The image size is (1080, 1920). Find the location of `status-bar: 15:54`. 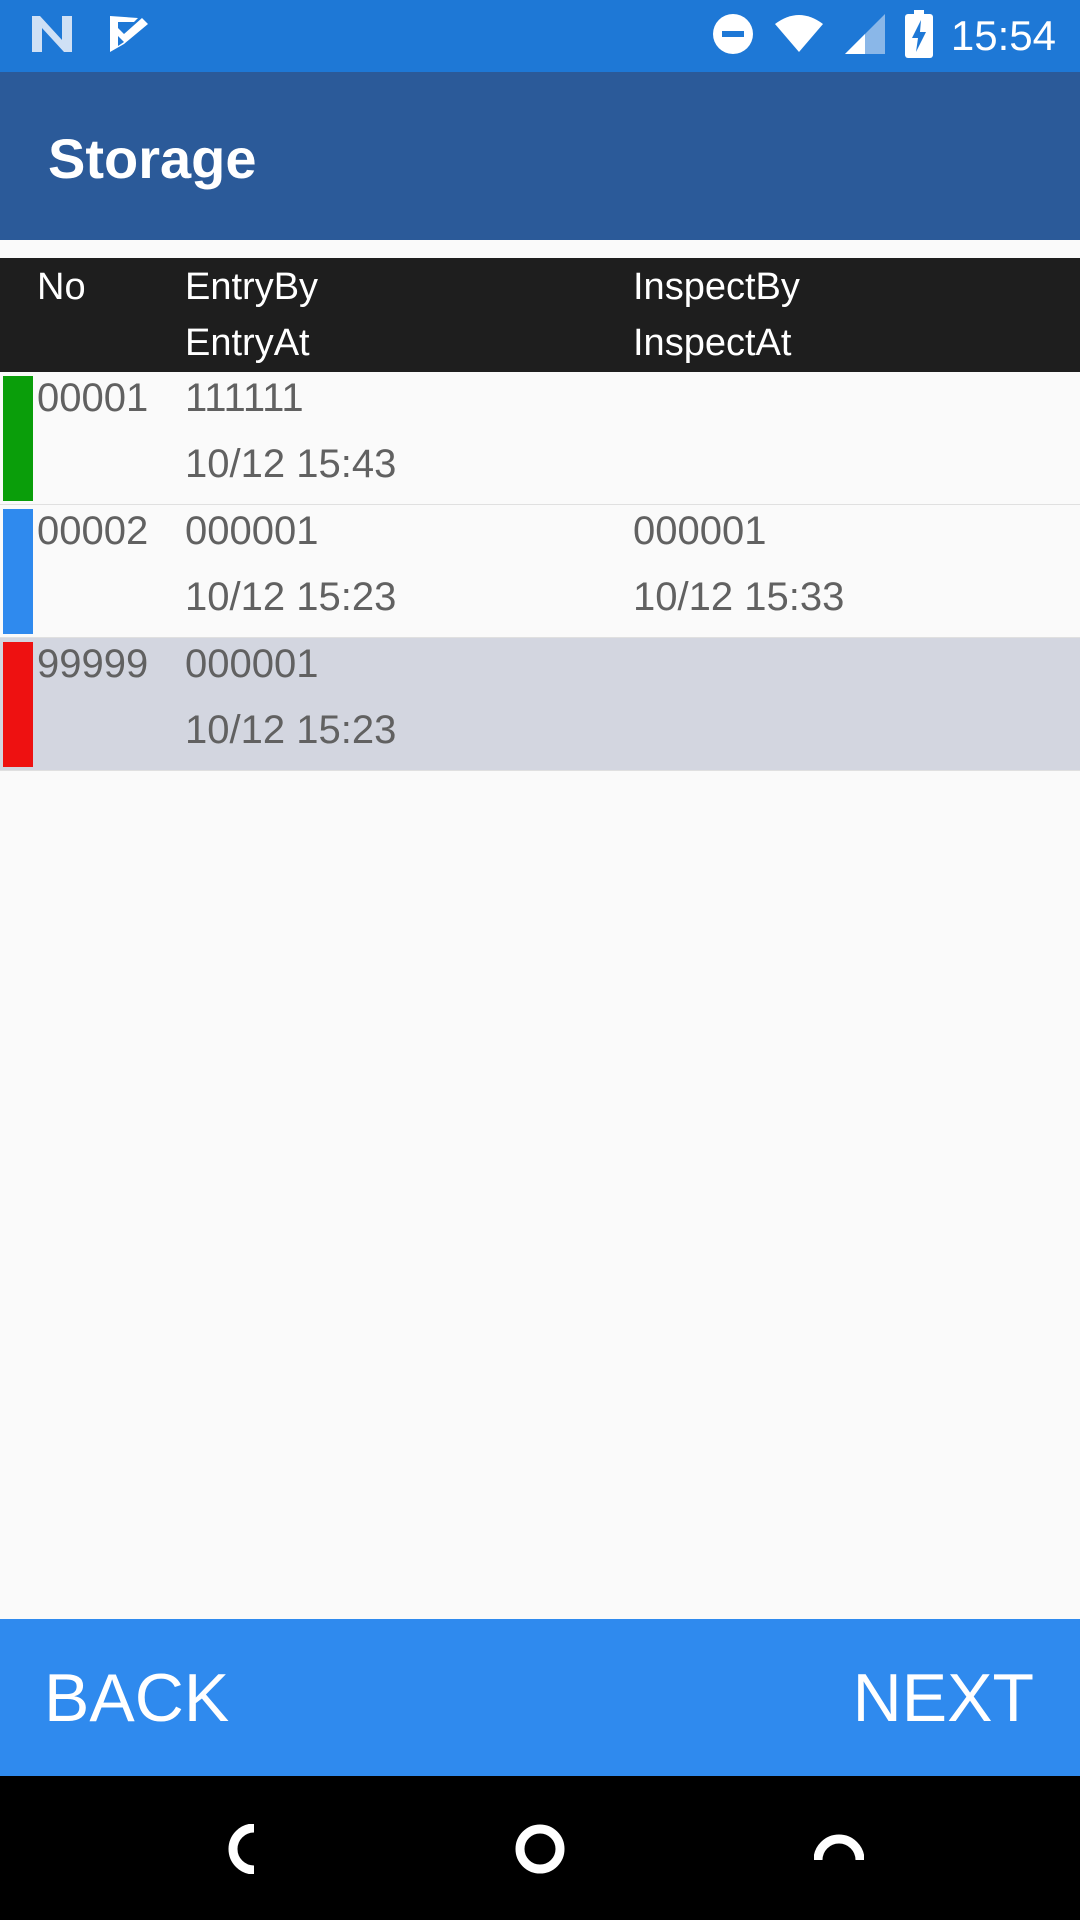

status-bar: 15:54 is located at coordinates (540, 36).